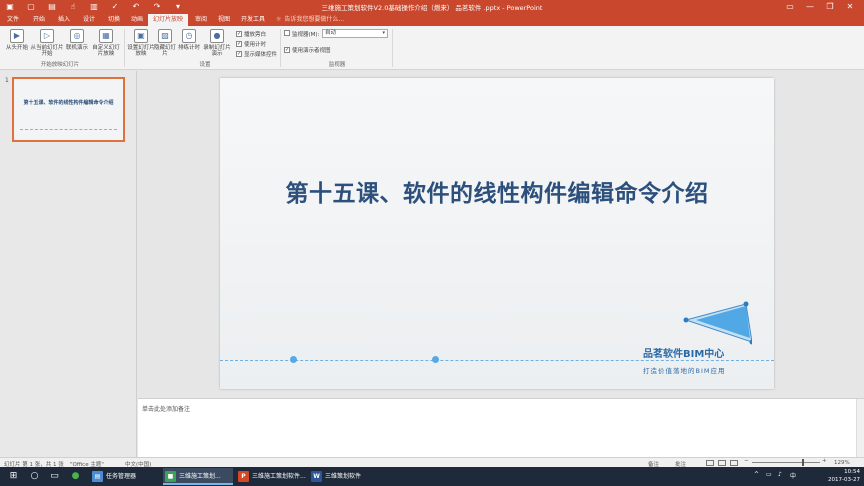 The width and height of the screenshot is (864, 486). What do you see at coordinates (217, 51) in the screenshot?
I see `record-label: 录制幻灯片演示` at bounding box center [217, 51].